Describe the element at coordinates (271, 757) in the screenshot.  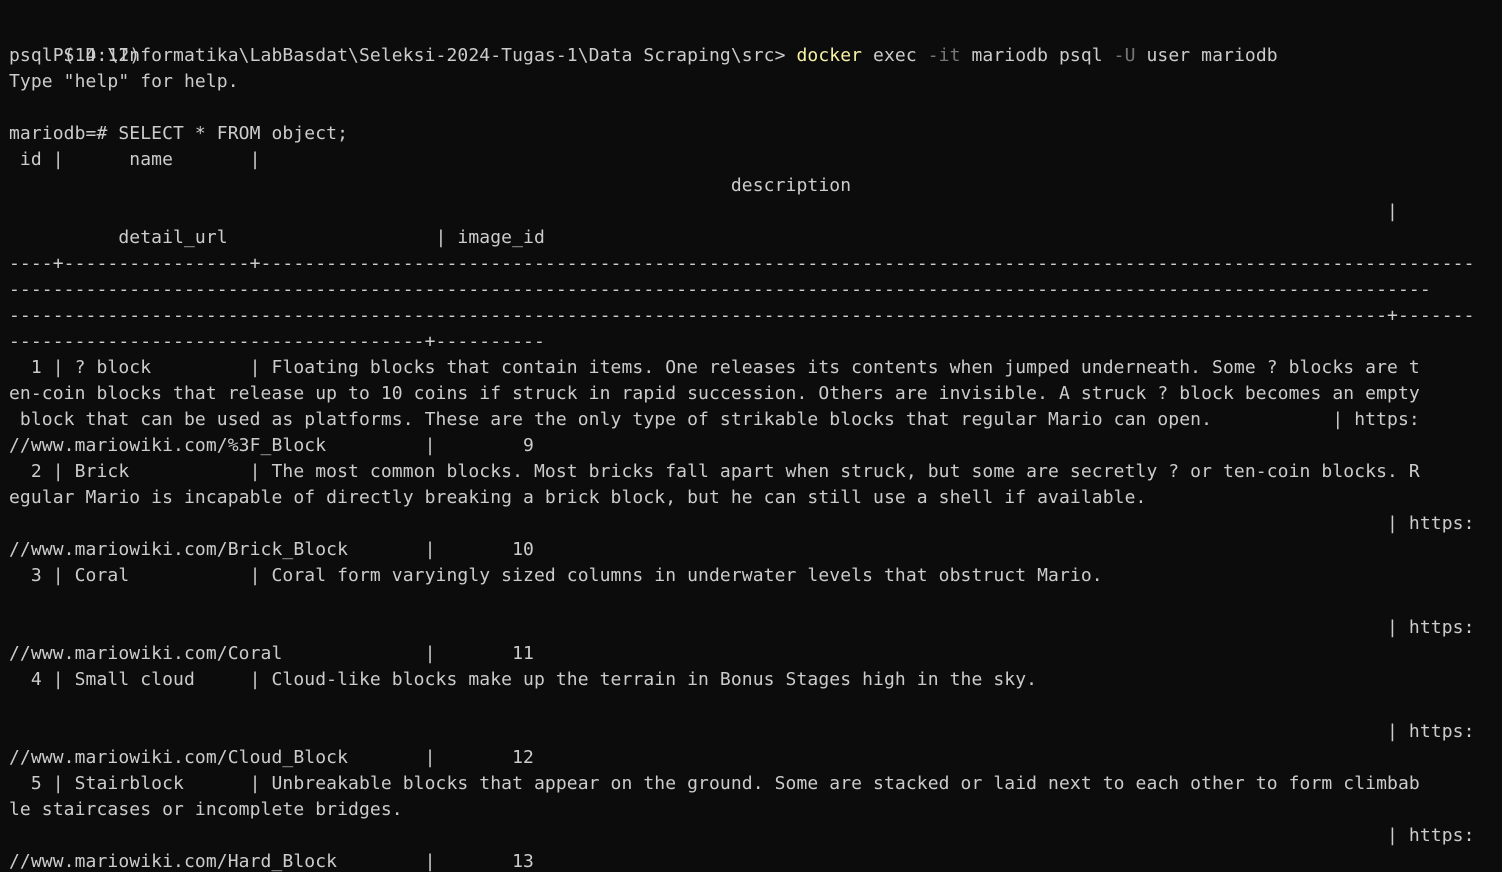
I see `terminal-output-line: //www.mariowiki.com/Cloud_Block | 12` at that location.